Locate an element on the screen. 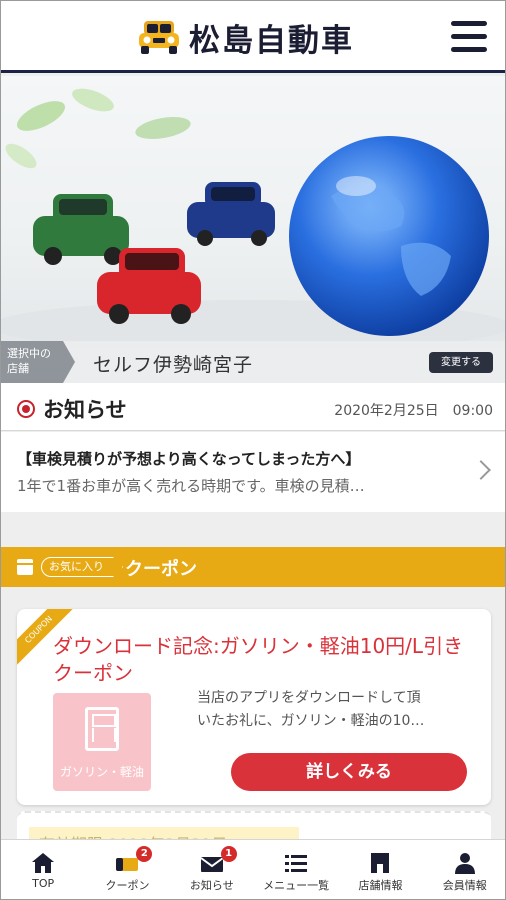  nav-menu-list-label: メニュー一覧 is located at coordinates (296, 885).